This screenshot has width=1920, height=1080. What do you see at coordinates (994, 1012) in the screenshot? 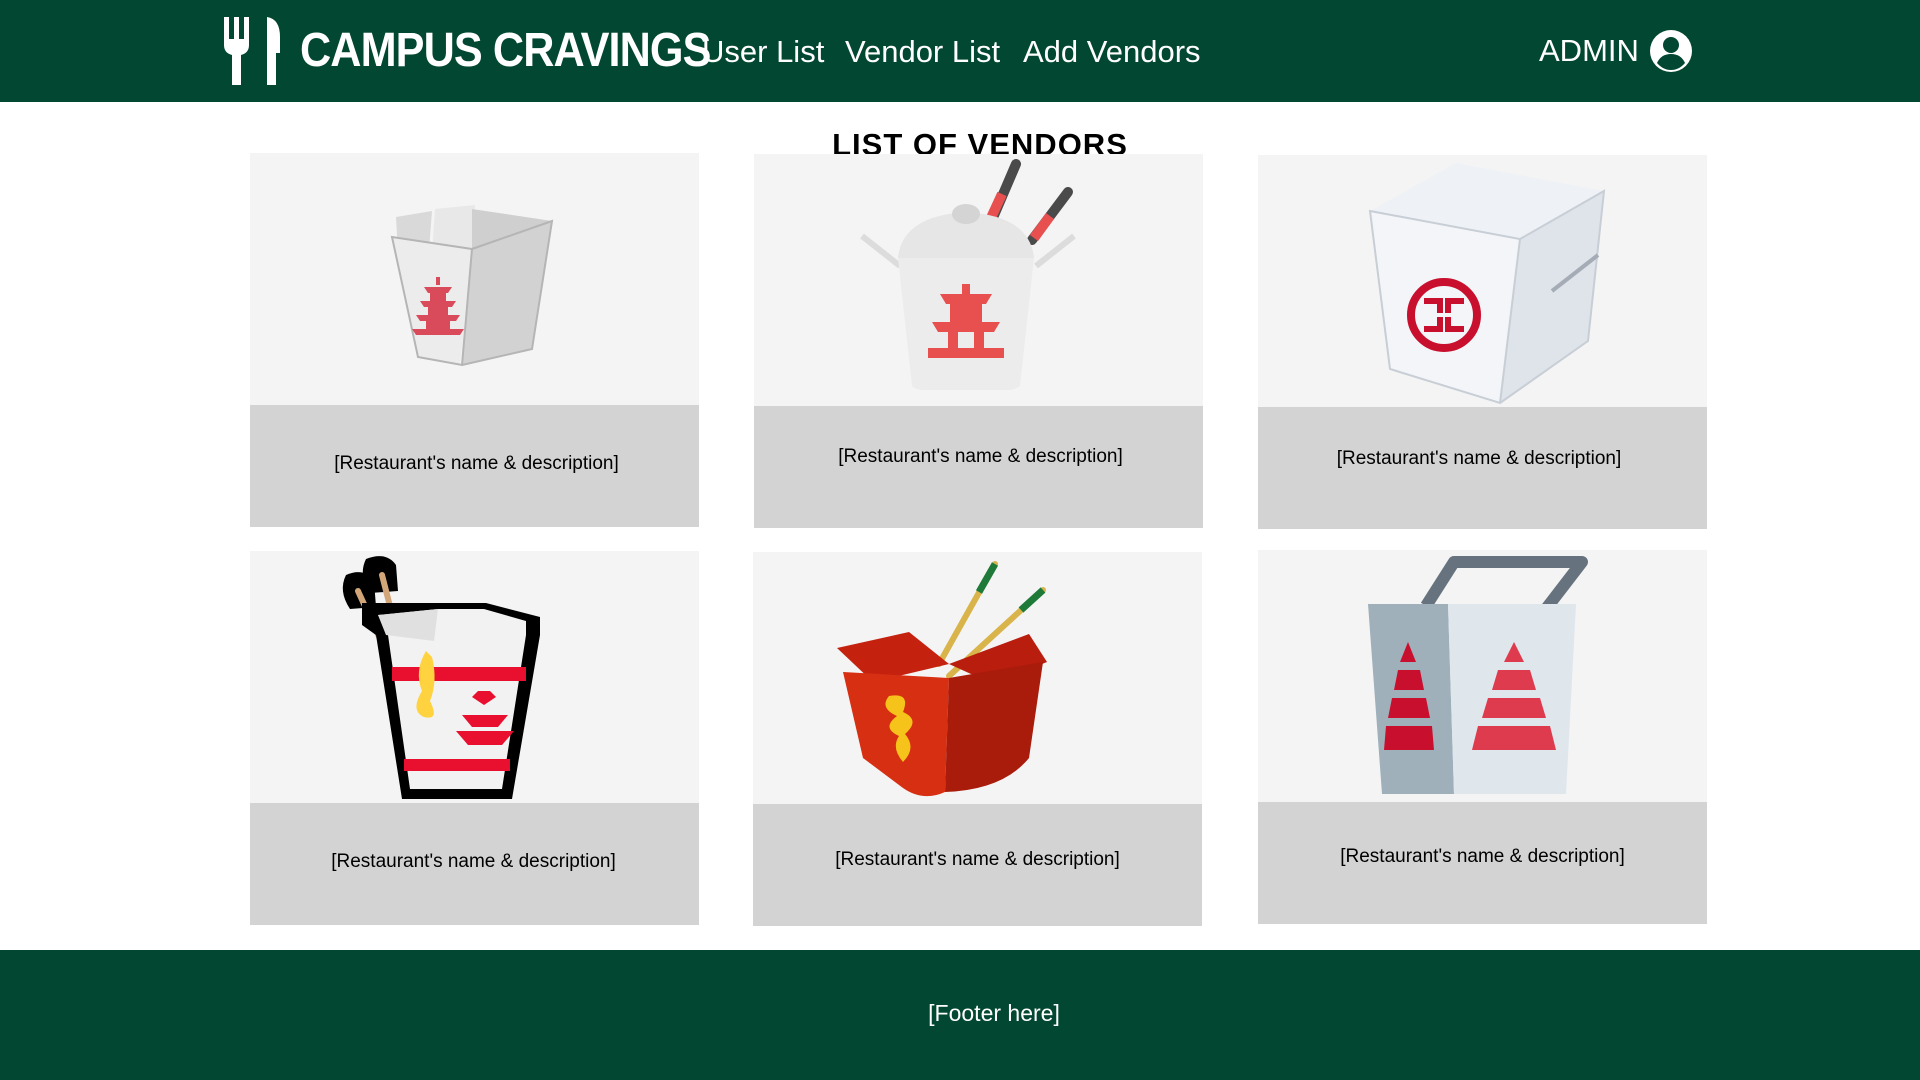
I see `footer-text: [Footer here]` at bounding box center [994, 1012].